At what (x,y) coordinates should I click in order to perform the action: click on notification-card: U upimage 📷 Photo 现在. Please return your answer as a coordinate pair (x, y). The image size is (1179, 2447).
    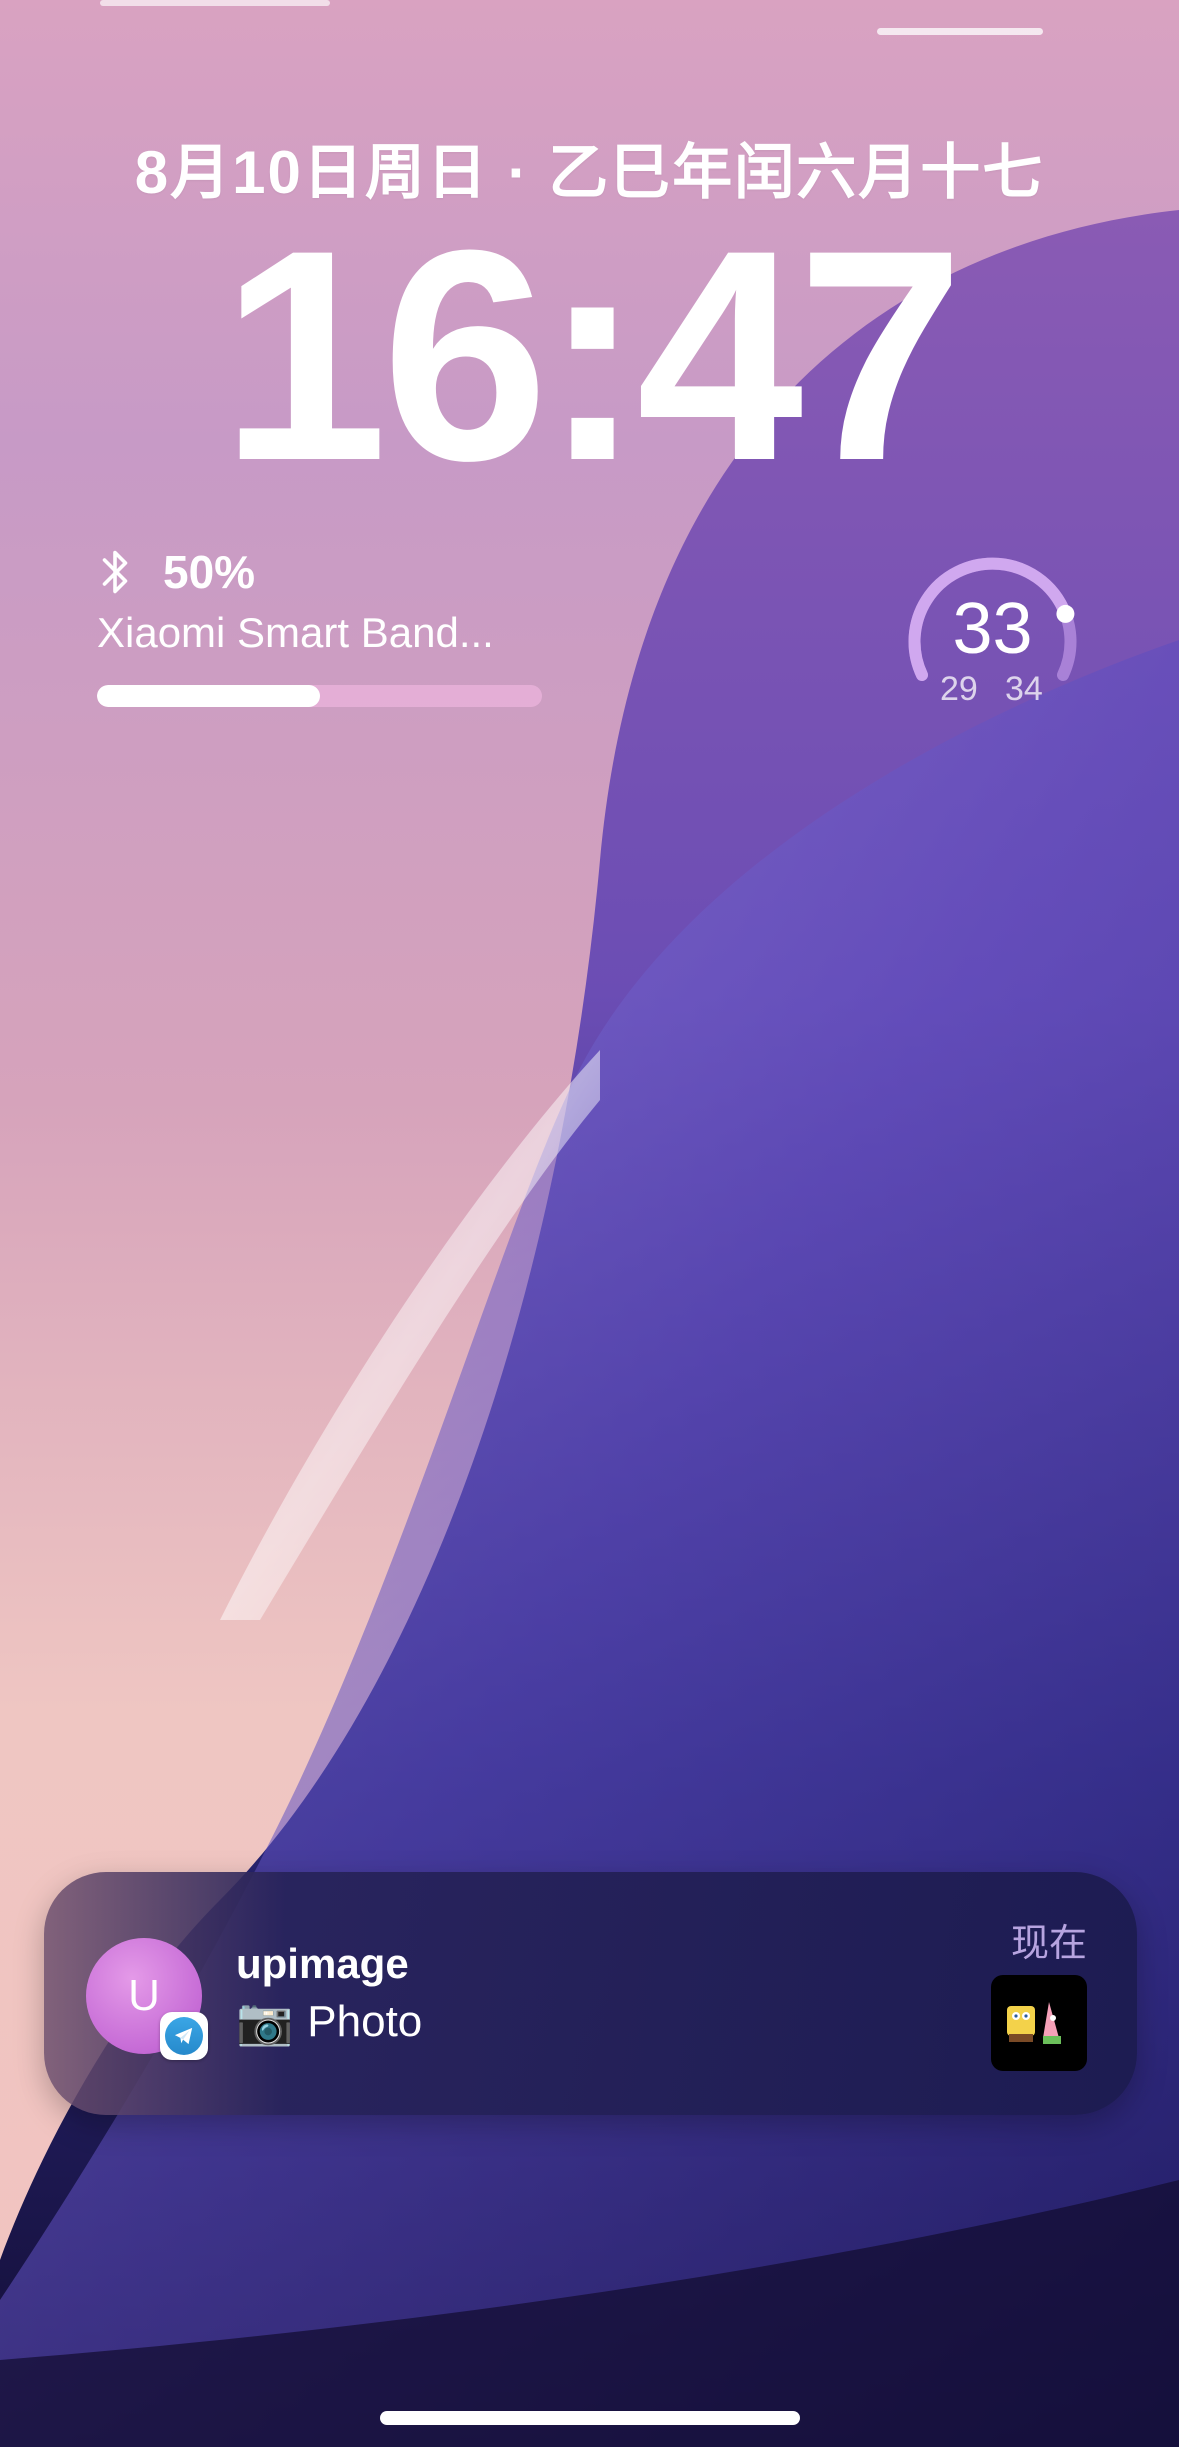
    Looking at the image, I should click on (590, 1993).